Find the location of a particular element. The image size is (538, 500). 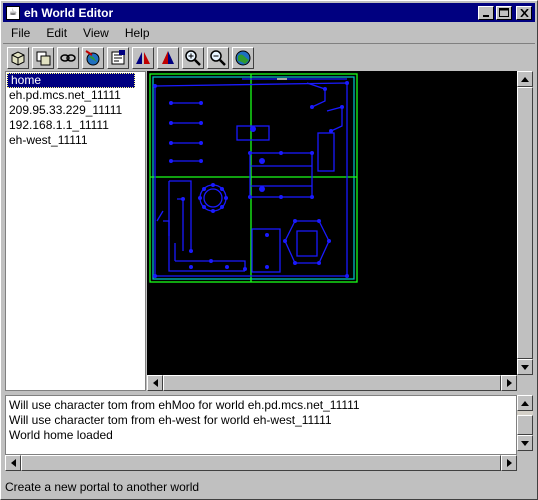

new-exit-button is located at coordinates (68, 57).